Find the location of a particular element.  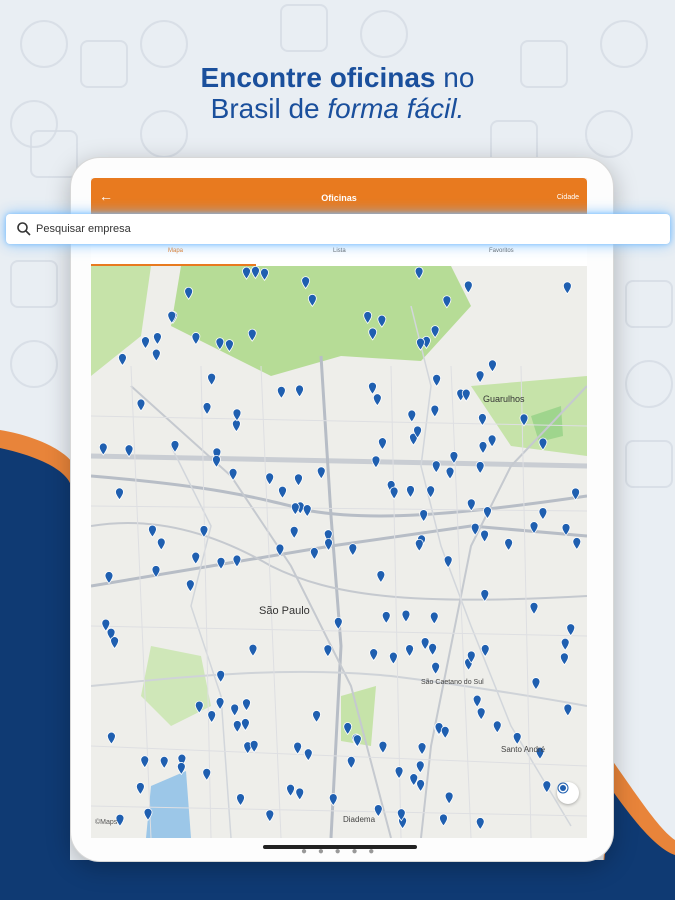

search-input: Pesquisar empresa is located at coordinates (83, 229).